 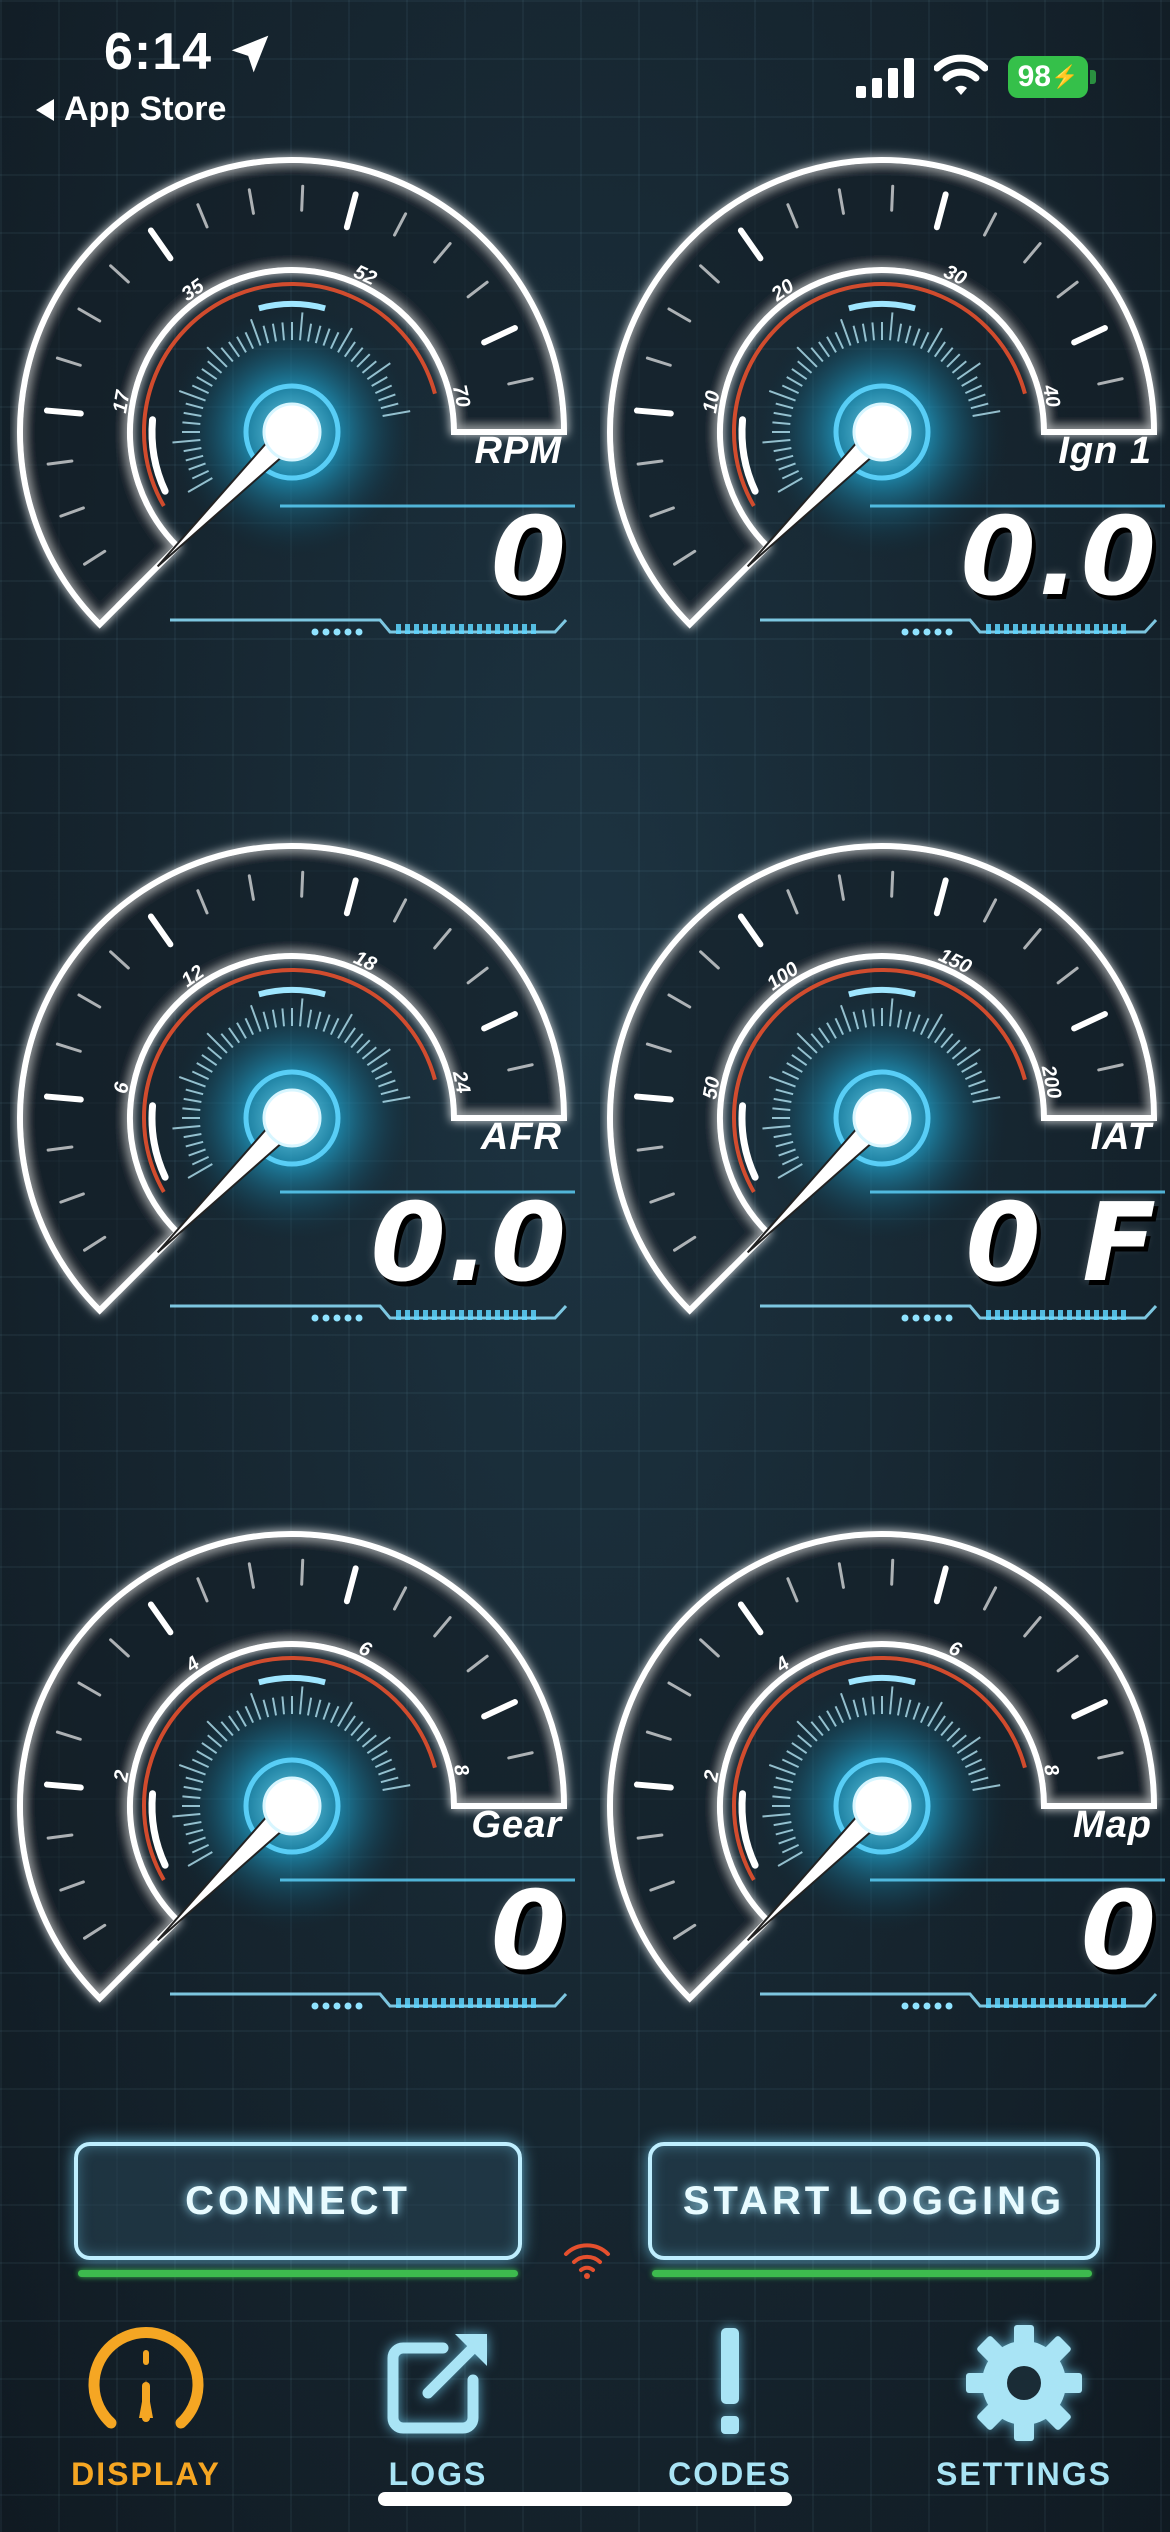 I want to click on back-to-app-store: App Store, so click(x=131, y=109).